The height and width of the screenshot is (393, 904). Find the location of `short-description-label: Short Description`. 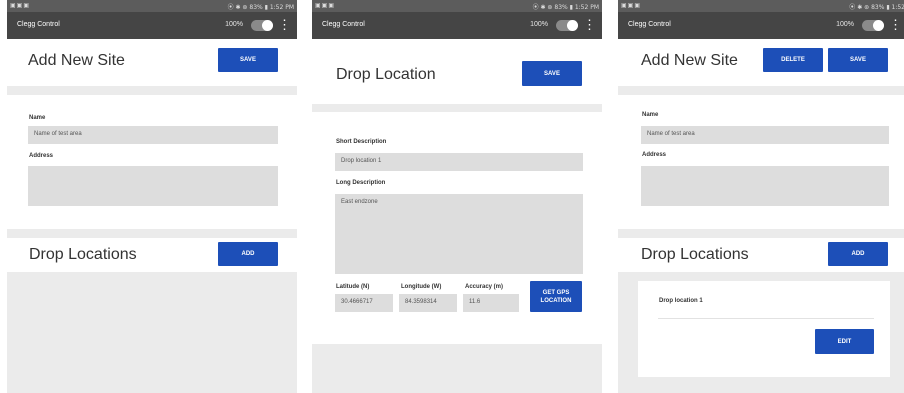

short-description-label: Short Description is located at coordinates (361, 142).